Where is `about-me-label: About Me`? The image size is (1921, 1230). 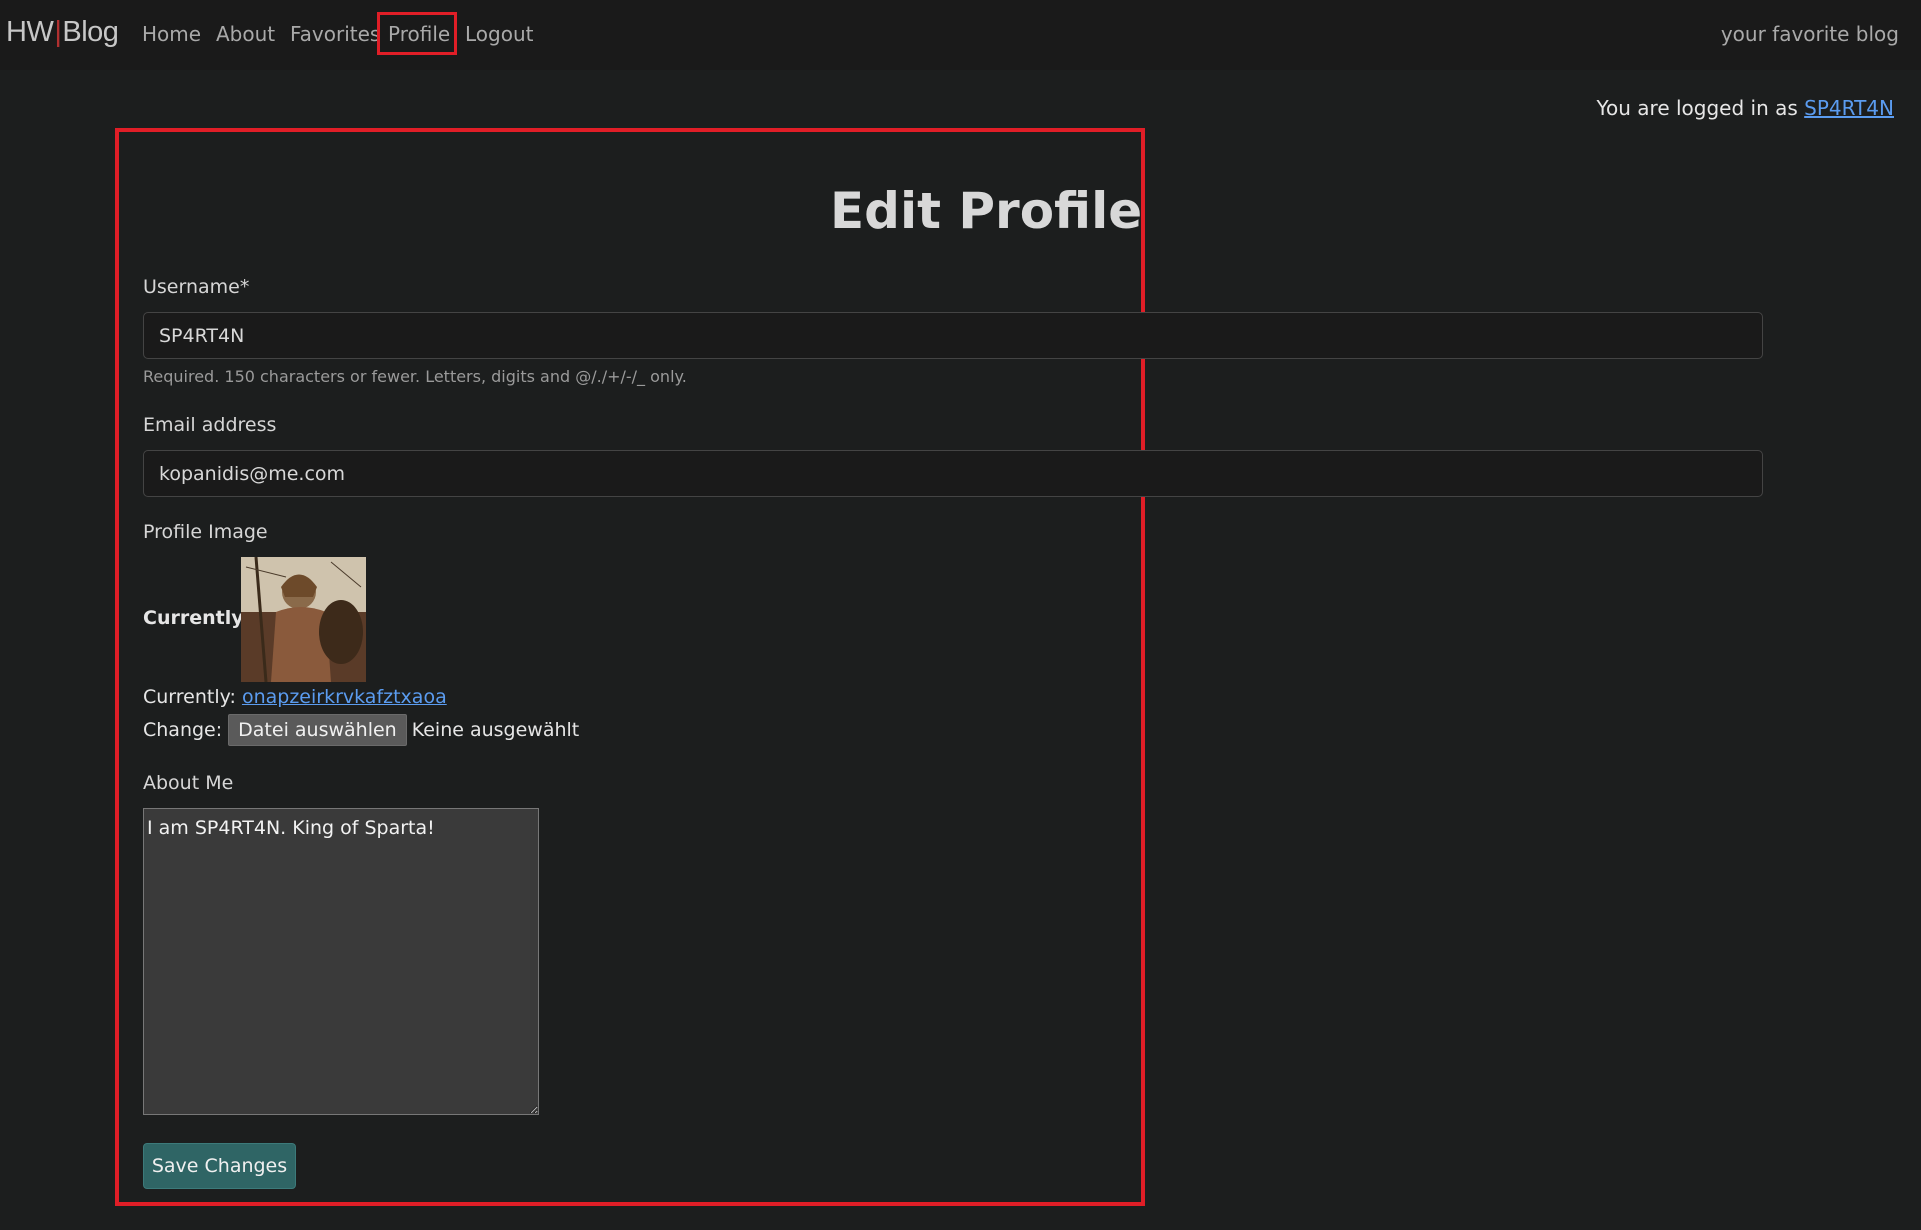
about-me-label: About Me is located at coordinates (188, 783).